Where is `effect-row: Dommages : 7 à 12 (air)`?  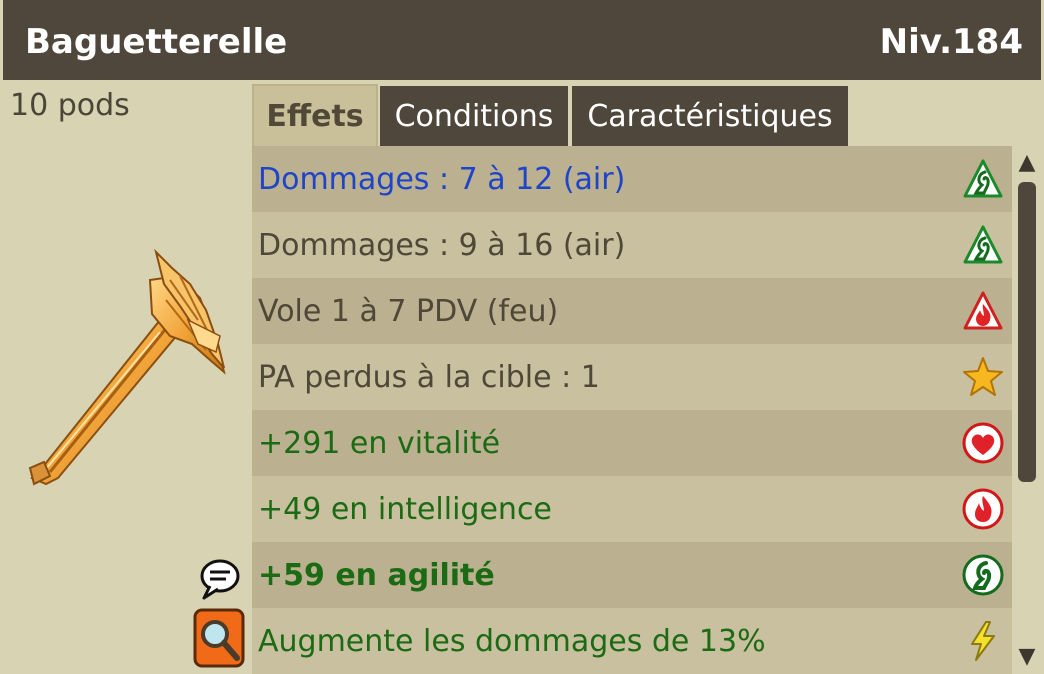
effect-row: Dommages : 7 à 12 (air) is located at coordinates (632, 179).